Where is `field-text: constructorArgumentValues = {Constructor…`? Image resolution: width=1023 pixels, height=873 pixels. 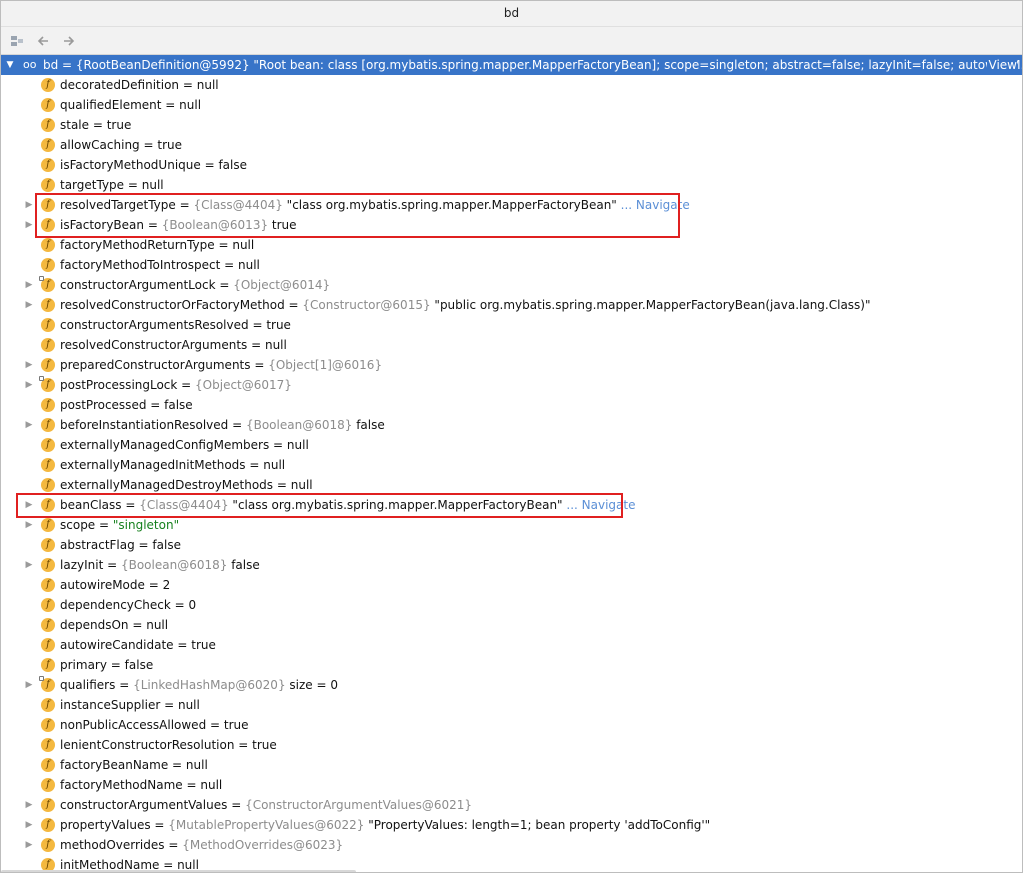
field-text: constructorArgumentValues = {Constructor… is located at coordinates (266, 805).